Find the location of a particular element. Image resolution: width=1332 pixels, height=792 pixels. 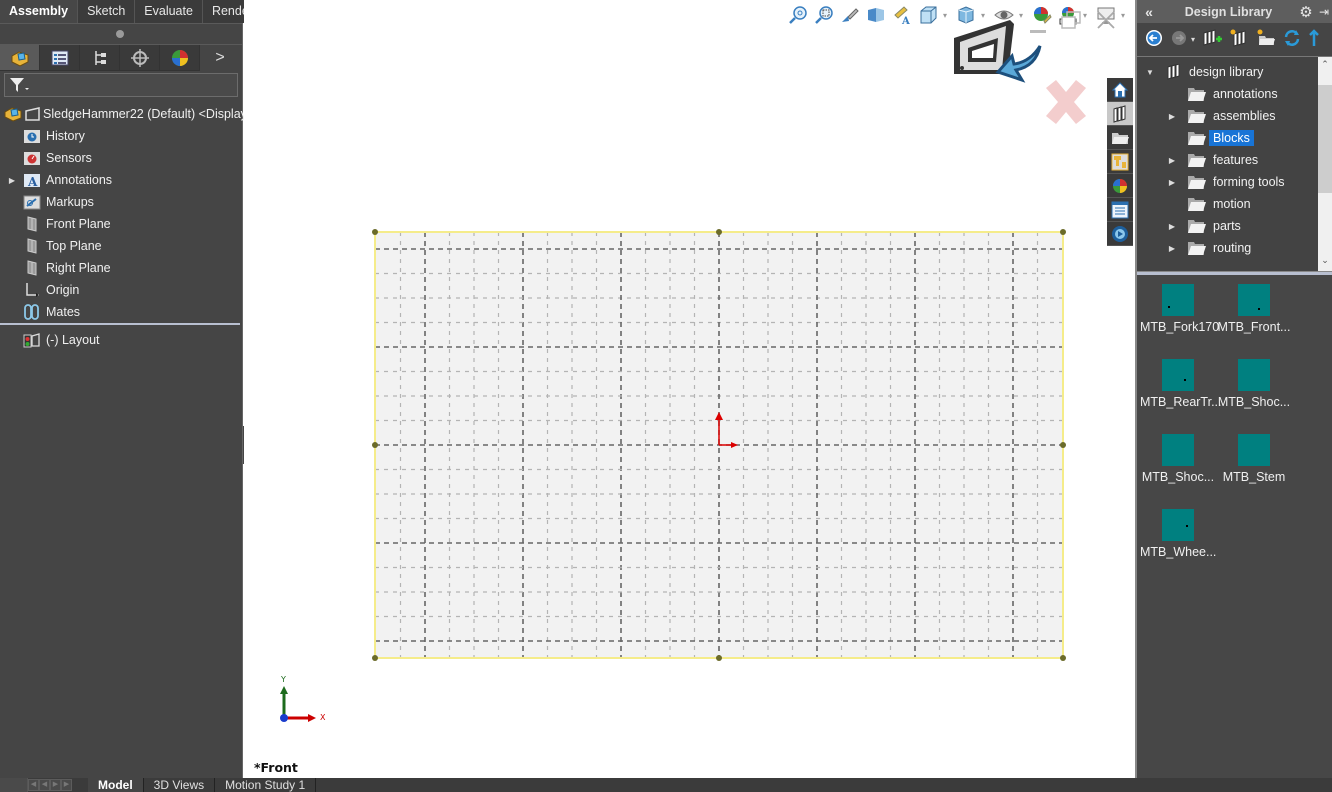

library-folder-motion: motion is located at coordinates (1211, 204).